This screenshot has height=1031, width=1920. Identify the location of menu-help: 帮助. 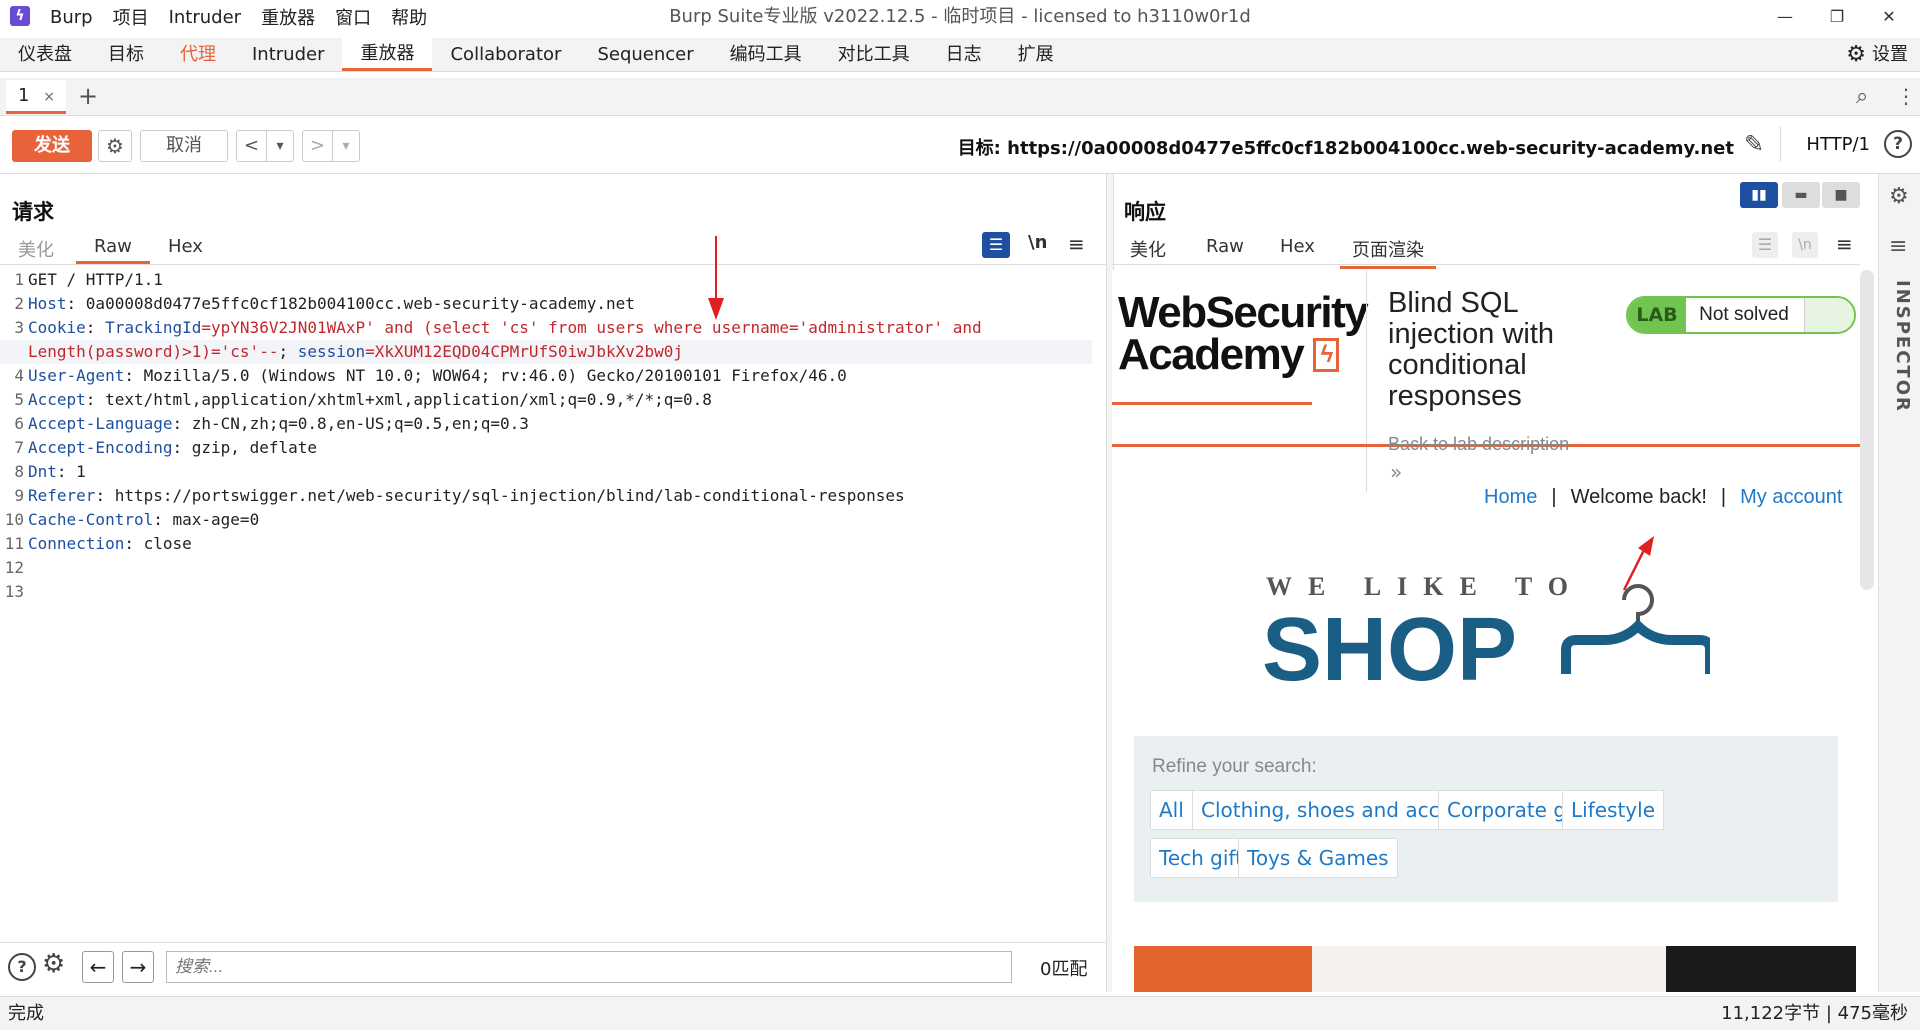
(409, 17).